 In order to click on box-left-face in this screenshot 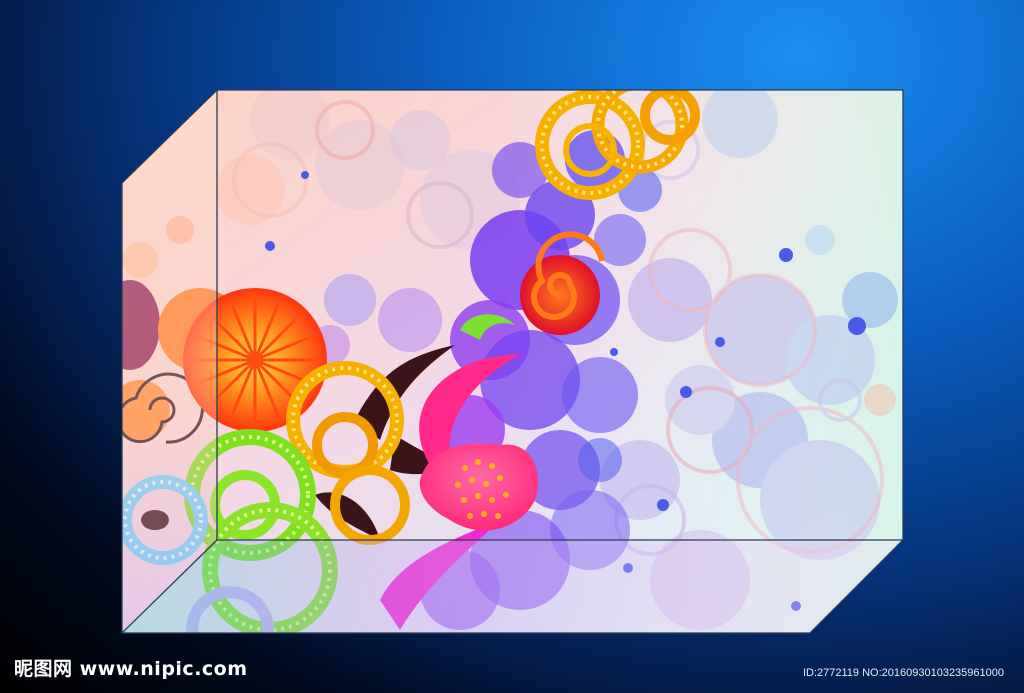, I will do `click(169, 361)`.